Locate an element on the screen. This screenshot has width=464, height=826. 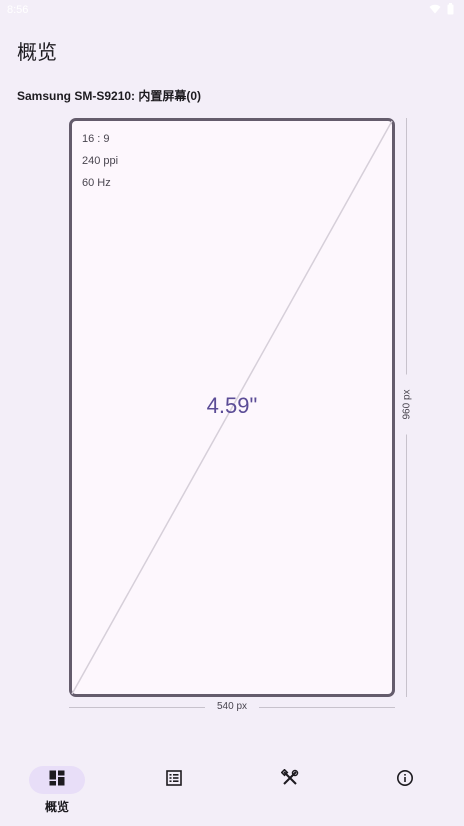
nav-item-overview: 概览 is located at coordinates (57, 790).